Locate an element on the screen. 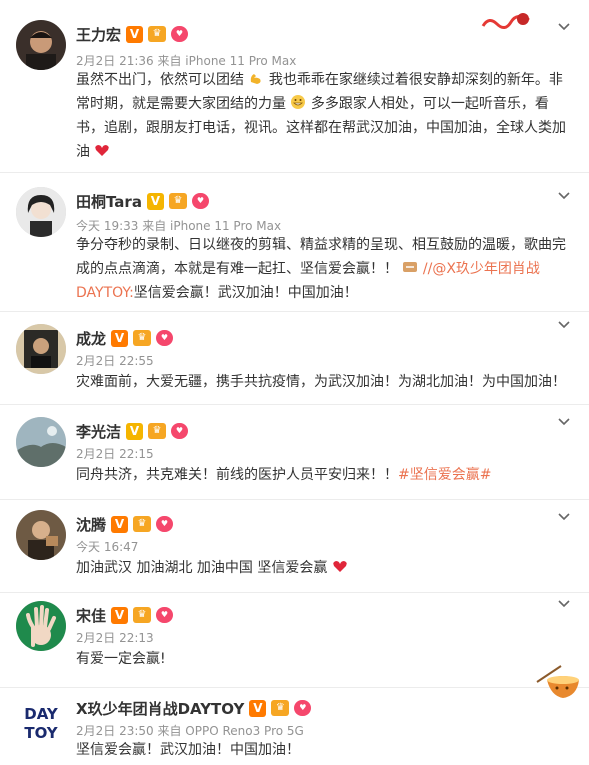 This screenshot has width=589, height=765. user-name: 田桐Tara is located at coordinates (109, 201).